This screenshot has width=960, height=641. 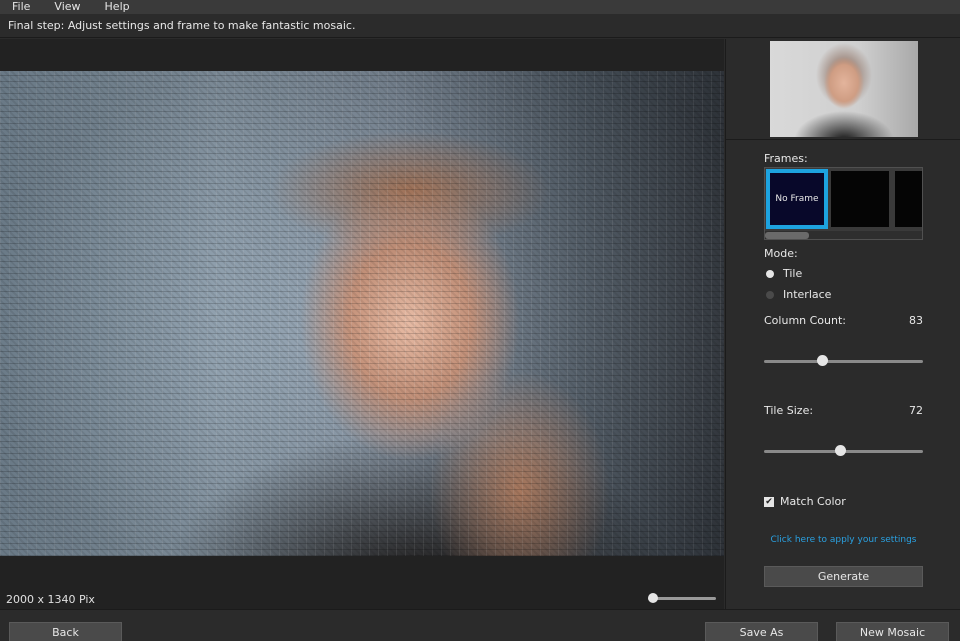 What do you see at coordinates (480, 625) in the screenshot?
I see `bottom-bar: Back Save As New Mosaic` at bounding box center [480, 625].